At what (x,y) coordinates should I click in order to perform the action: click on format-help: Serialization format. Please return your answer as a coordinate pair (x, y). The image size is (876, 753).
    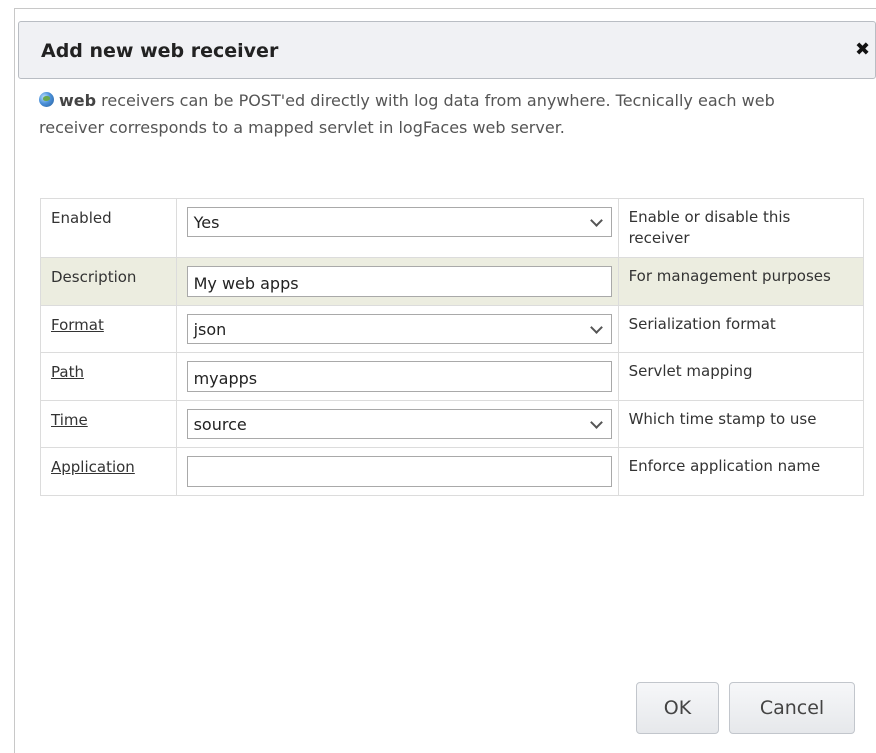
    Looking at the image, I should click on (702, 324).